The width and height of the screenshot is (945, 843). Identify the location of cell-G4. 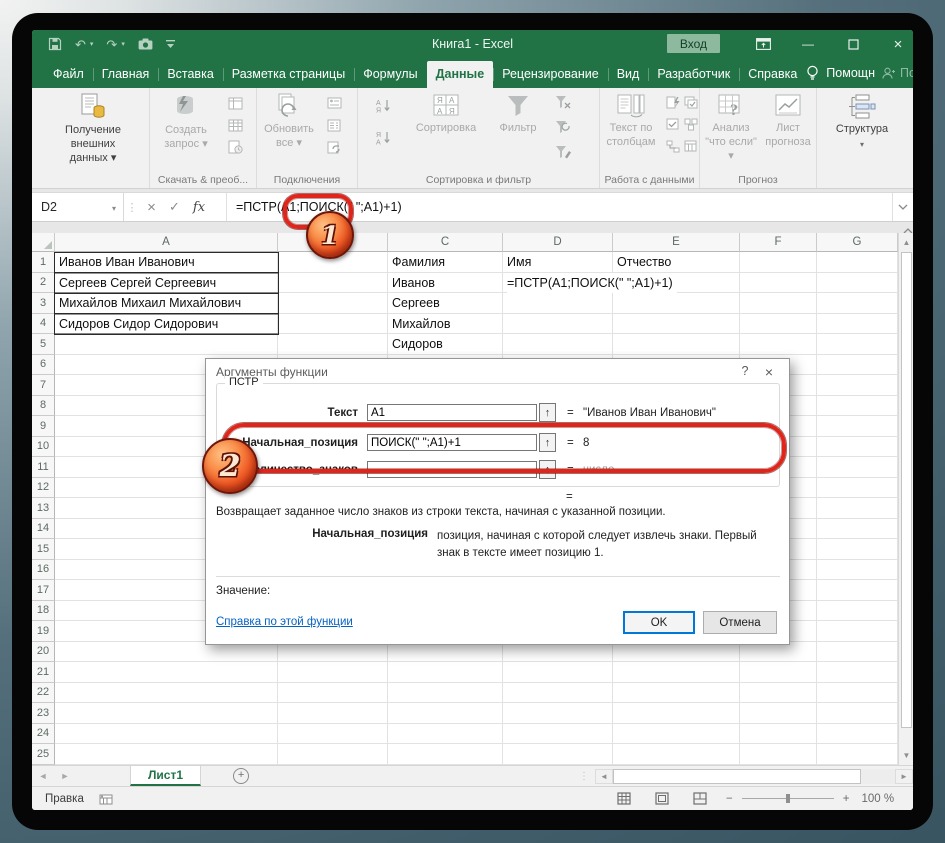
(857, 323).